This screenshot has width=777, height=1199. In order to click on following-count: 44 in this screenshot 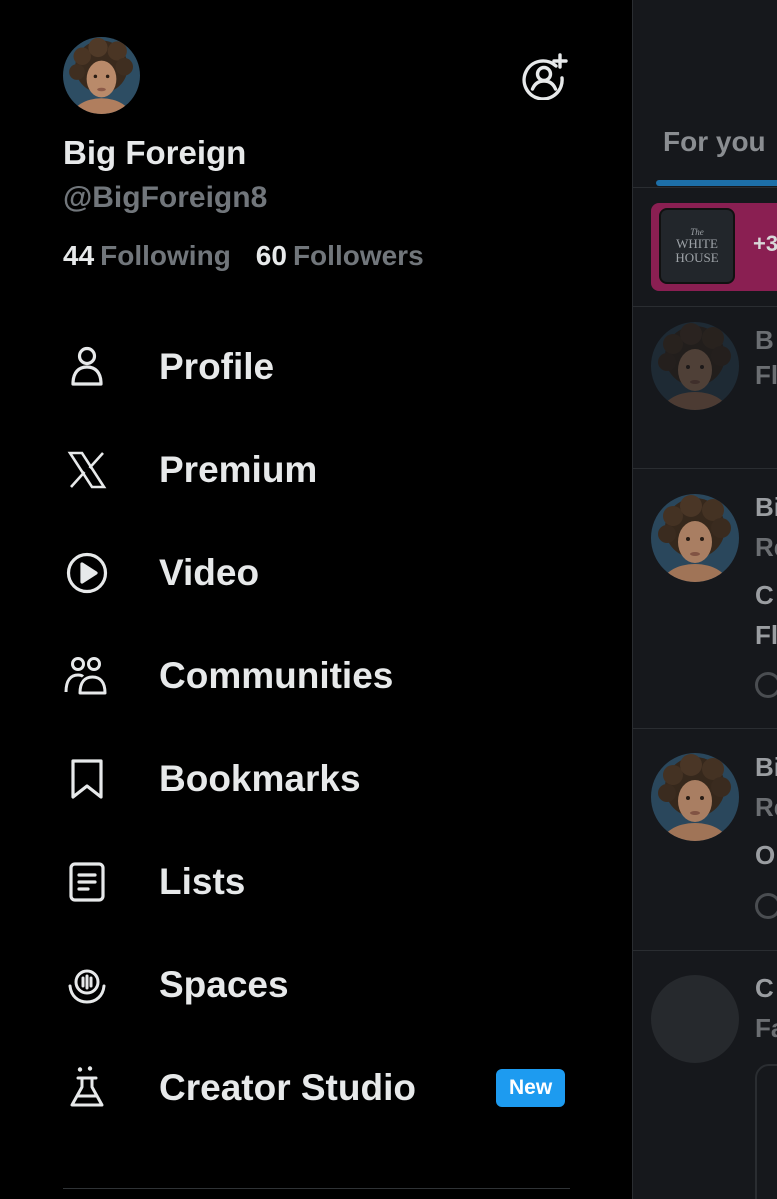, I will do `click(79, 255)`.